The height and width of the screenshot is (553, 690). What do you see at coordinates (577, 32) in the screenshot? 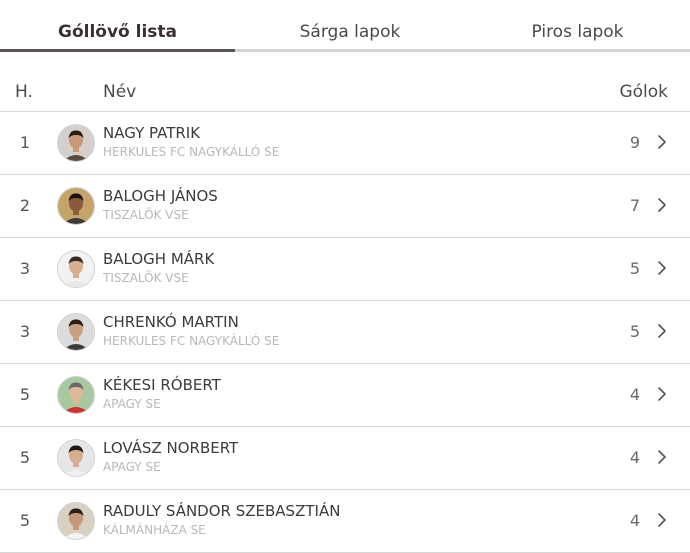
I see `tab-label: Piros lapok` at bounding box center [577, 32].